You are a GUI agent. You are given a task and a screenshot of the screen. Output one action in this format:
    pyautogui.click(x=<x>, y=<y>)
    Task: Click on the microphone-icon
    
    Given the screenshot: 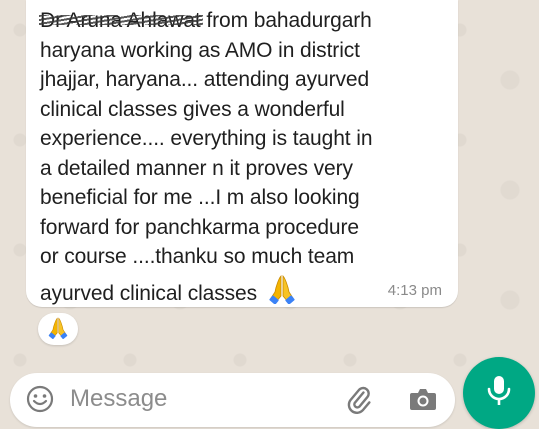 What is the action you would take?
    pyautogui.click(x=499, y=393)
    